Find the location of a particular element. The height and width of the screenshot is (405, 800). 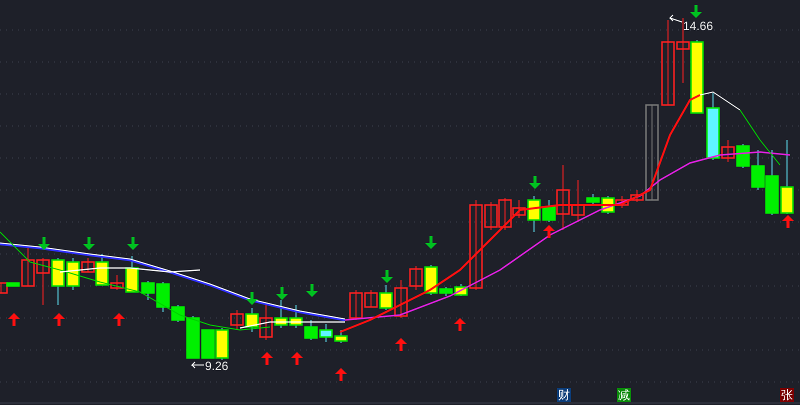

event-marker: 减 is located at coordinates (624, 395).